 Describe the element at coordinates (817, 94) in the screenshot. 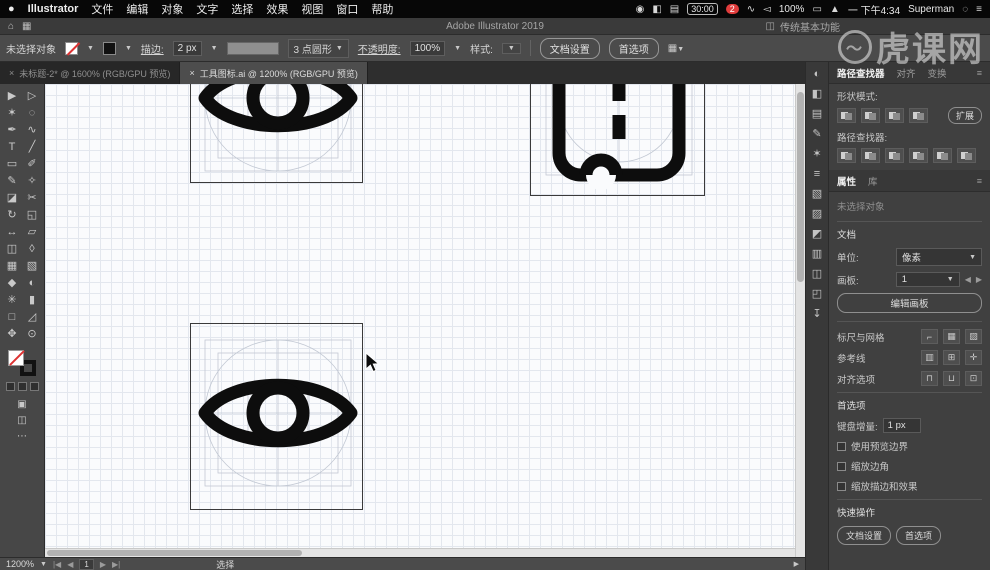

I see `color-guide-panel-icon: ◧` at that location.